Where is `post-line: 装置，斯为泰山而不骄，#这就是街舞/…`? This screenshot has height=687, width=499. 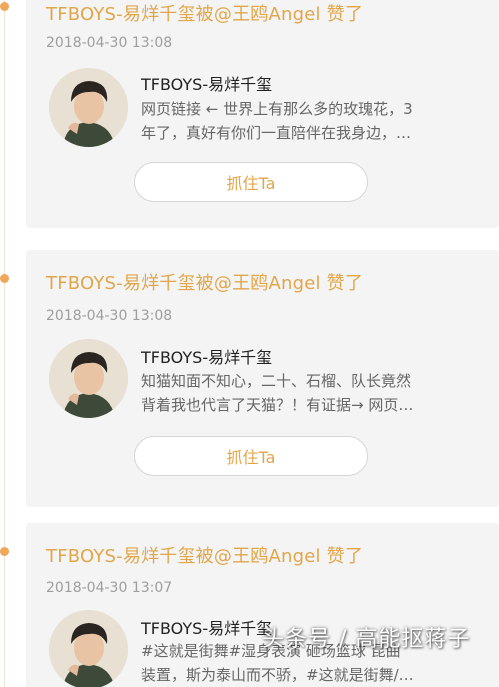
post-line: 装置，斯为泰山而不骄，#这就是街舞/… is located at coordinates (277, 675).